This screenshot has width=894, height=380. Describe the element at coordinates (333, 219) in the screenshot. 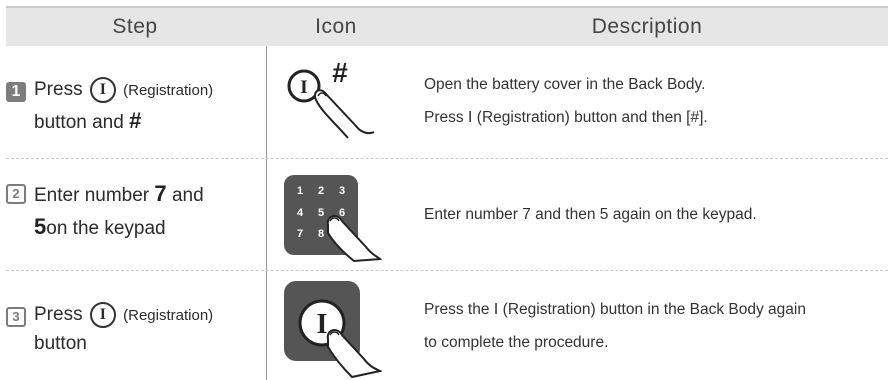

I see `keypad-icon: 1 2 3 4 5 6 7 8` at that location.